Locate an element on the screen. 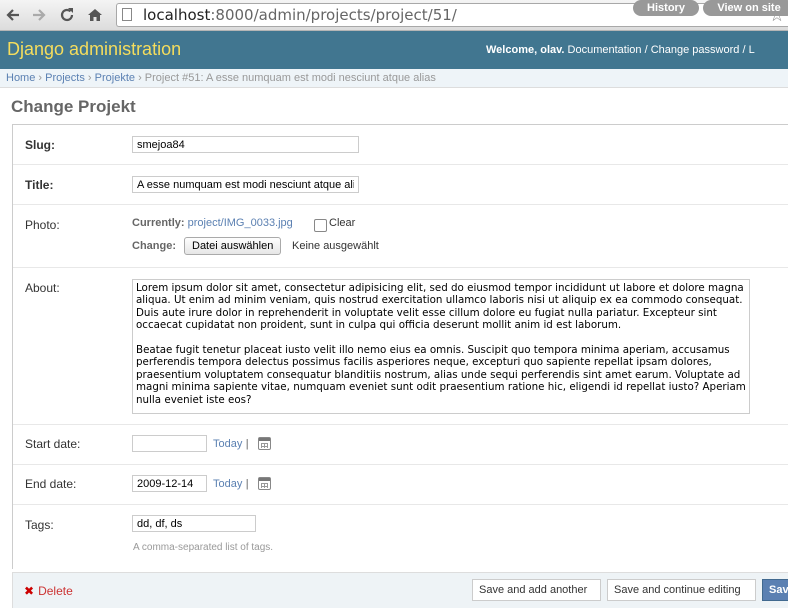 Image resolution: width=788 pixels, height=608 pixels. forward-arrow-icon is located at coordinates (39, 15).